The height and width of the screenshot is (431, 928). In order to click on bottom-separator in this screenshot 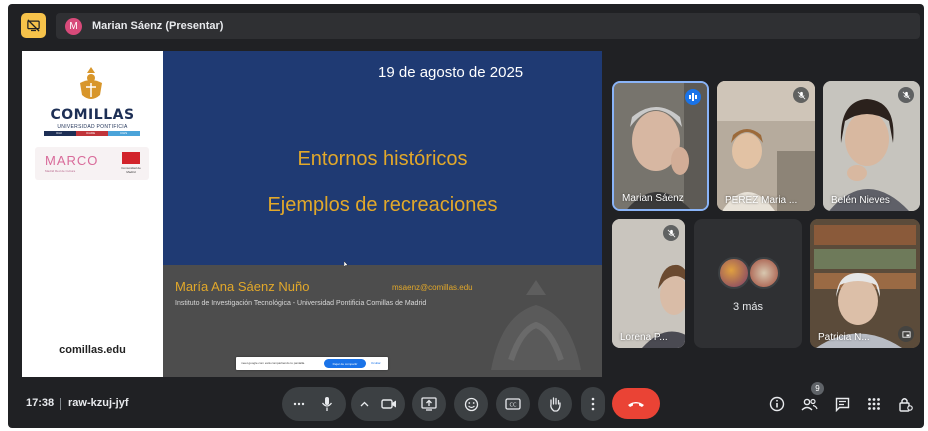, I will do `click(60, 404)`.